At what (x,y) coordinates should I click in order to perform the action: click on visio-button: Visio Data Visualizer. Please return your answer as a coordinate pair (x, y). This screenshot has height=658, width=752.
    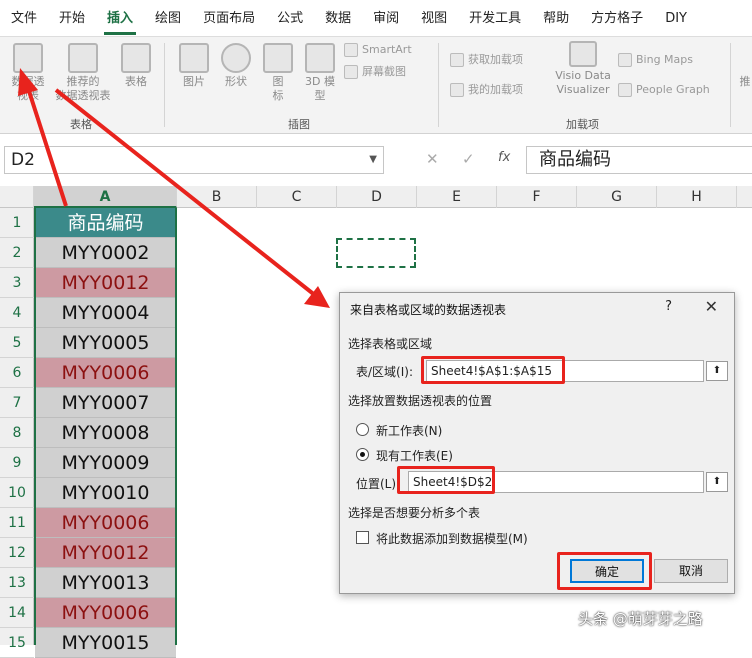
    Looking at the image, I should click on (583, 69).